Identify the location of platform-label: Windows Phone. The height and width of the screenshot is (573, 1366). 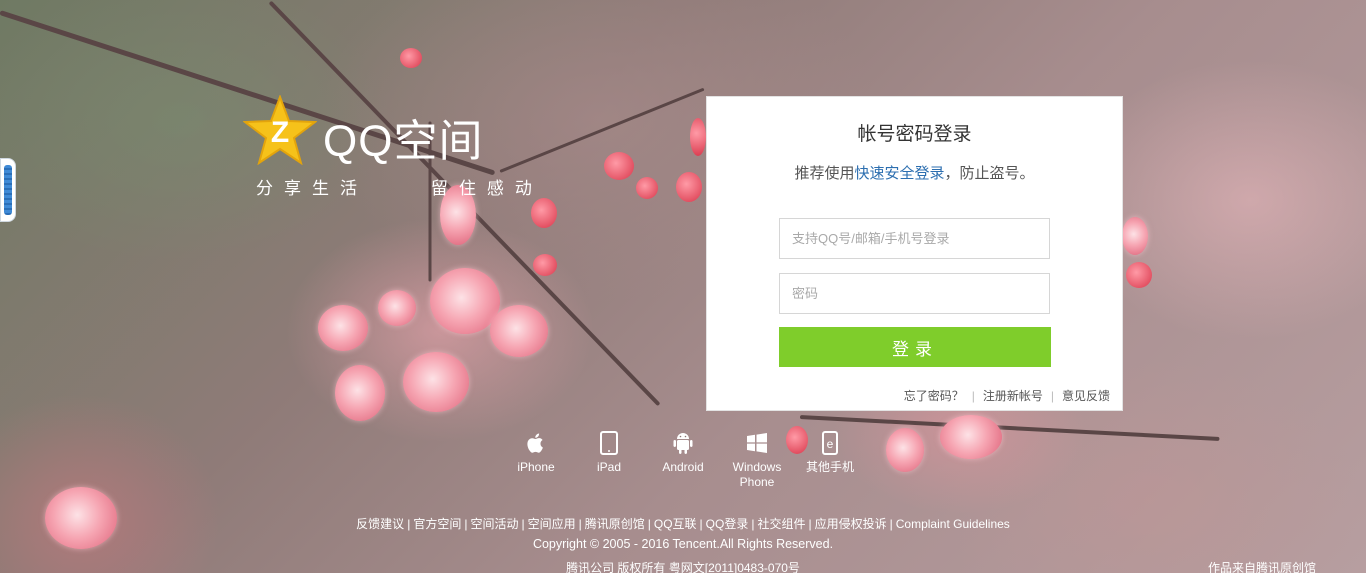
(757, 474).